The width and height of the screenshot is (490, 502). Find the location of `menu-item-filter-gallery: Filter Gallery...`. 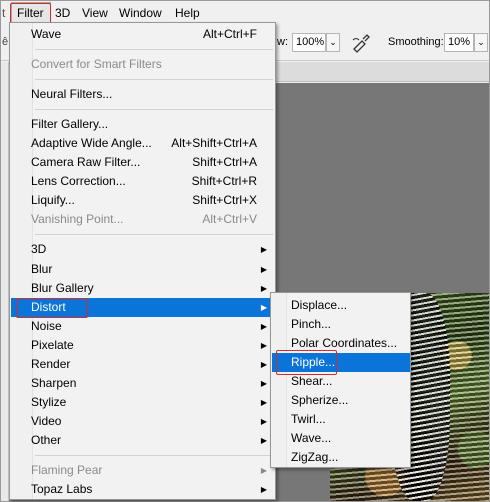

menu-item-filter-gallery: Filter Gallery... is located at coordinates (143, 124).